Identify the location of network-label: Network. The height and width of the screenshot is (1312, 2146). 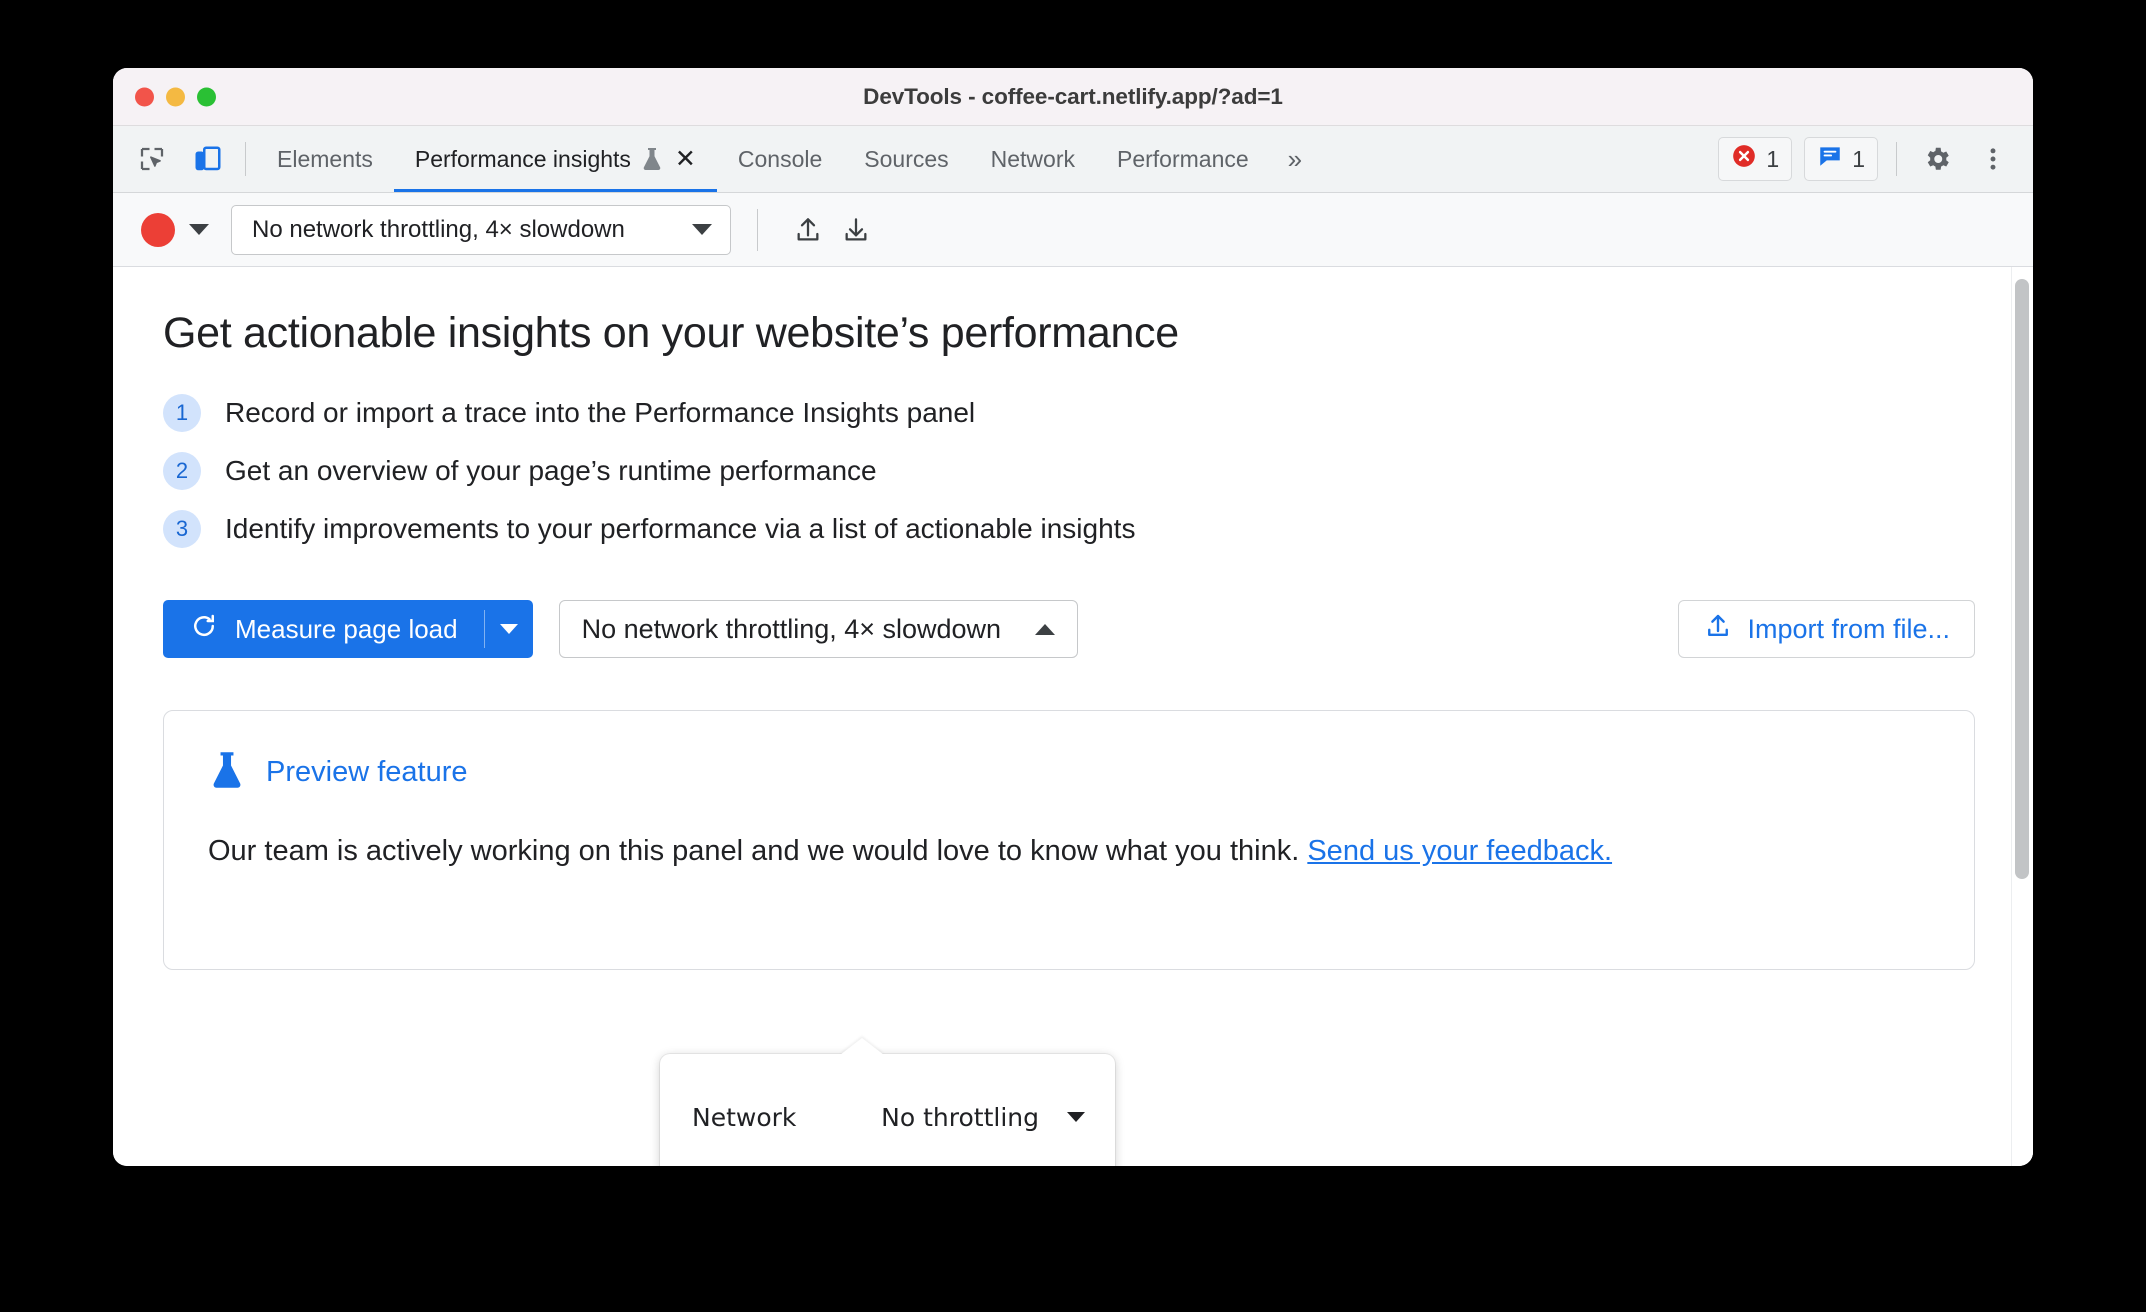
(744, 1117).